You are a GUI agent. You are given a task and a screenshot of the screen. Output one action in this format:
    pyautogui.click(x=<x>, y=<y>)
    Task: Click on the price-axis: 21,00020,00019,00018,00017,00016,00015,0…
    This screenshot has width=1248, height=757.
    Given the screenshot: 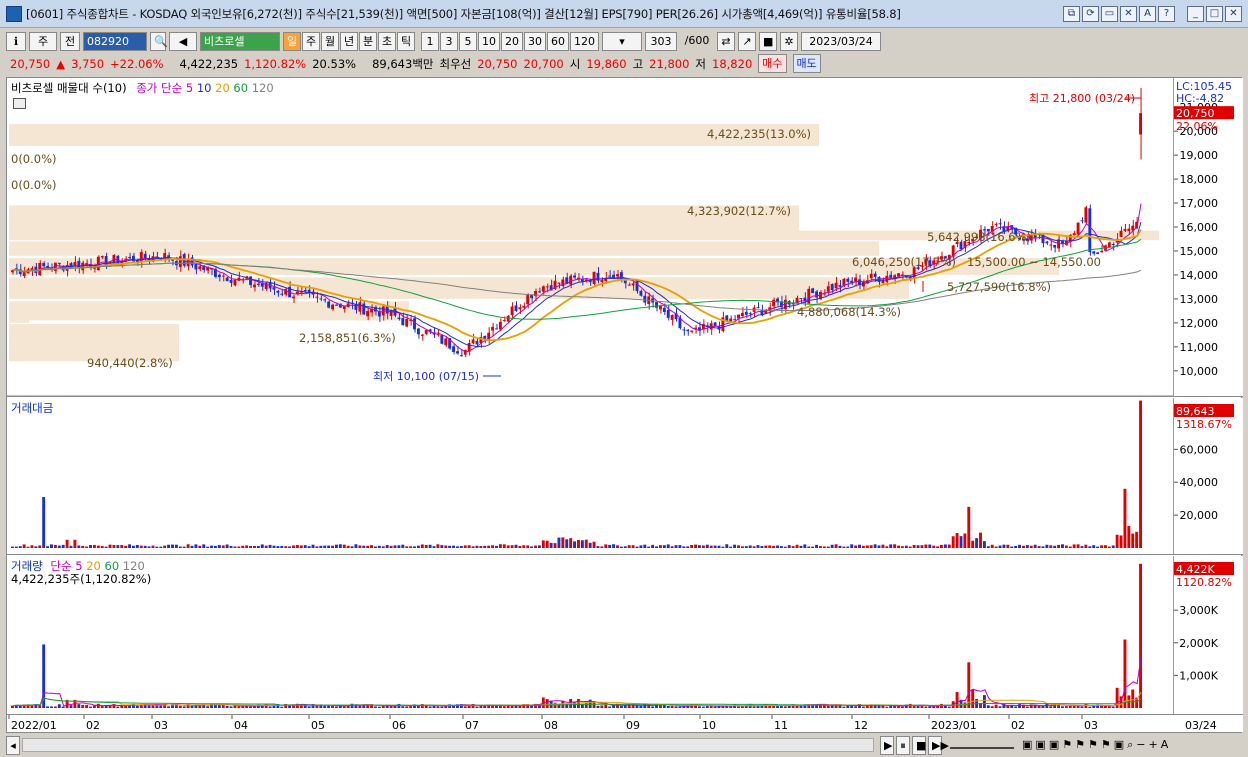 What is the action you would take?
    pyautogui.click(x=1208, y=237)
    